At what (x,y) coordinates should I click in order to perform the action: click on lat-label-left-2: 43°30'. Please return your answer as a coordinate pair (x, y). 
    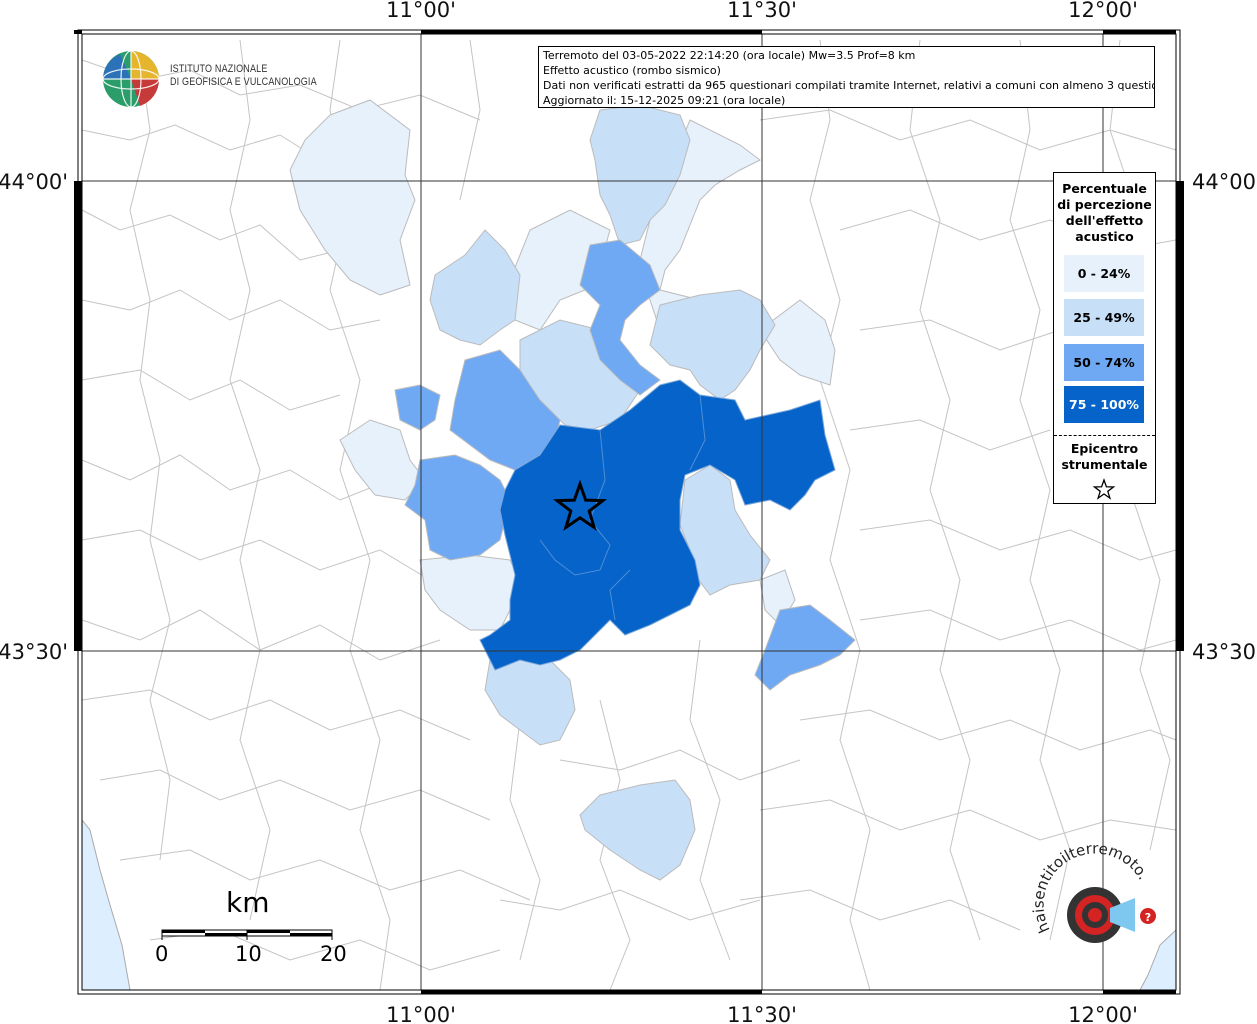
    Looking at the image, I should click on (34, 652).